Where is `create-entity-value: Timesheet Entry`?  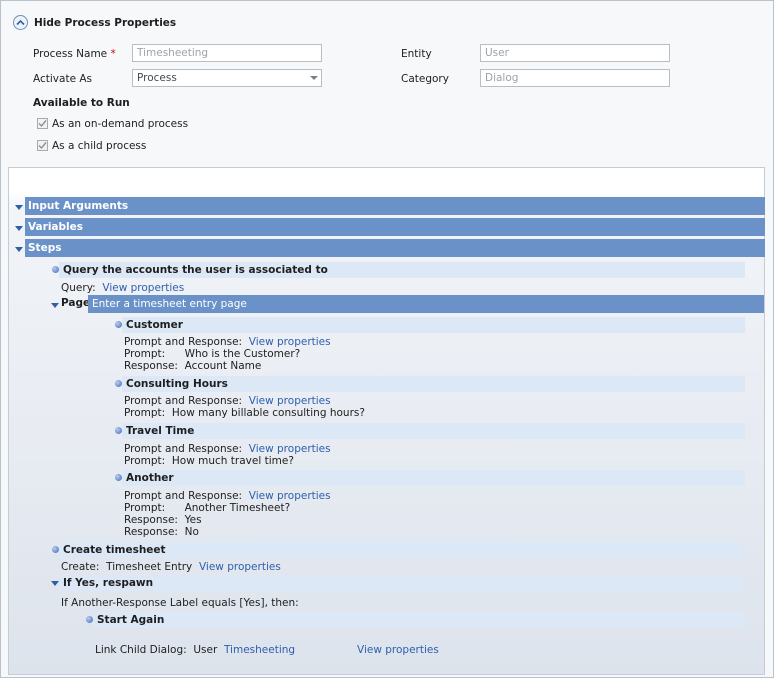
create-entity-value: Timesheet Entry is located at coordinates (149, 567).